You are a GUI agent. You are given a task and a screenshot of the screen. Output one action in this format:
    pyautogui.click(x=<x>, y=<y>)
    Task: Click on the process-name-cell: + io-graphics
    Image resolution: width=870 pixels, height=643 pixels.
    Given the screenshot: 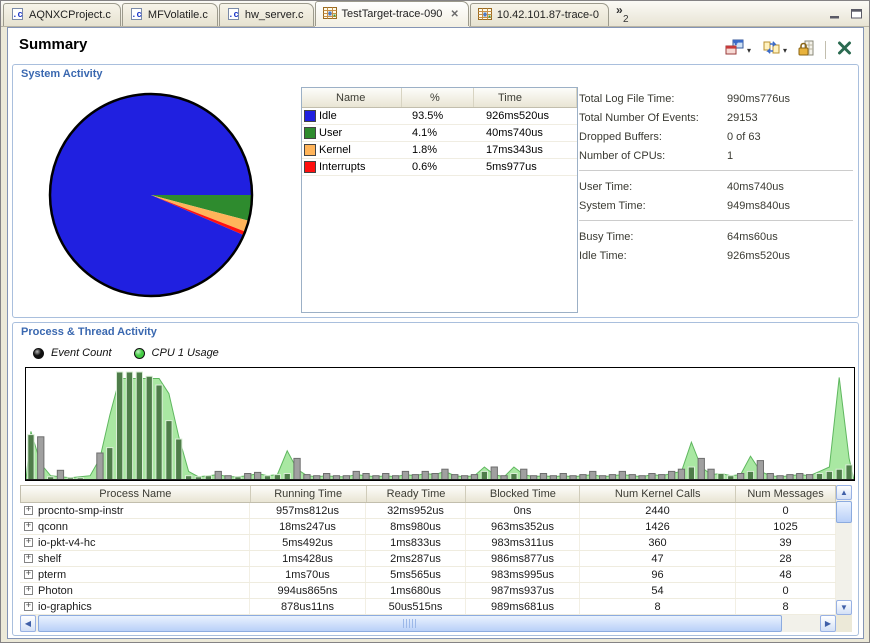 What is the action you would take?
    pyautogui.click(x=135, y=606)
    